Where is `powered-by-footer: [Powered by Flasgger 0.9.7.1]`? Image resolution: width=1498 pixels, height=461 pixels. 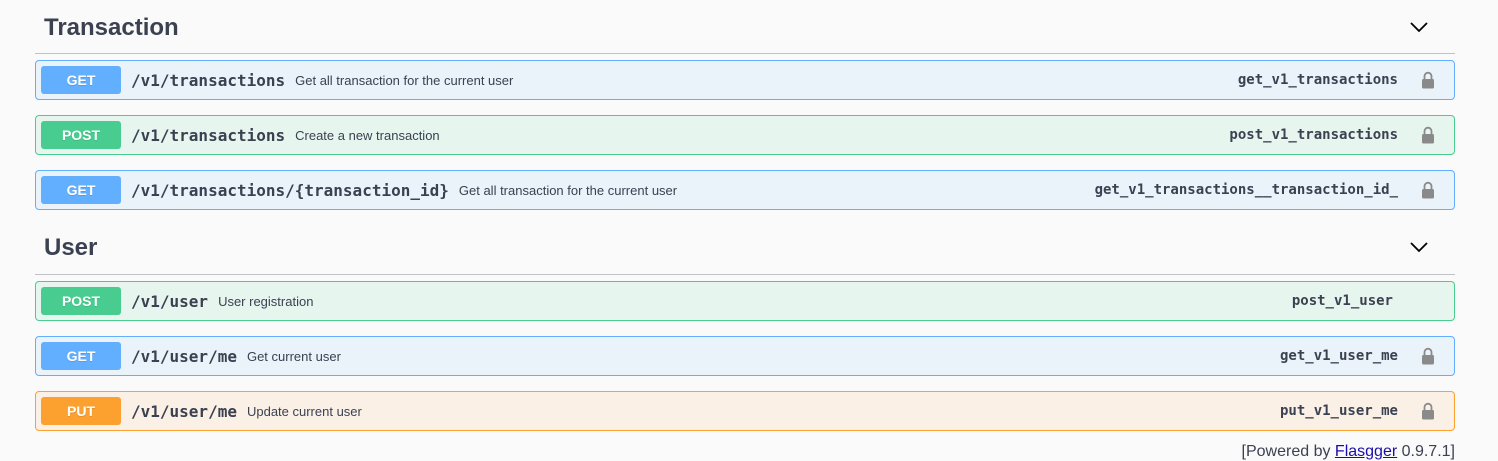 powered-by-footer: [Powered by Flasgger 0.9.7.1] is located at coordinates (1348, 452).